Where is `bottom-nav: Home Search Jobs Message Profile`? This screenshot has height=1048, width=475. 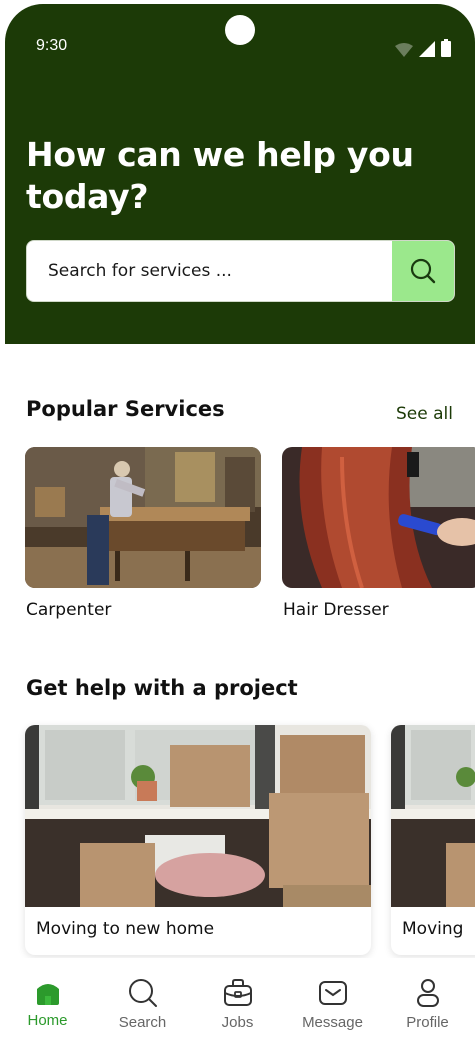 bottom-nav: Home Search Jobs Message Profile is located at coordinates (237, 1003).